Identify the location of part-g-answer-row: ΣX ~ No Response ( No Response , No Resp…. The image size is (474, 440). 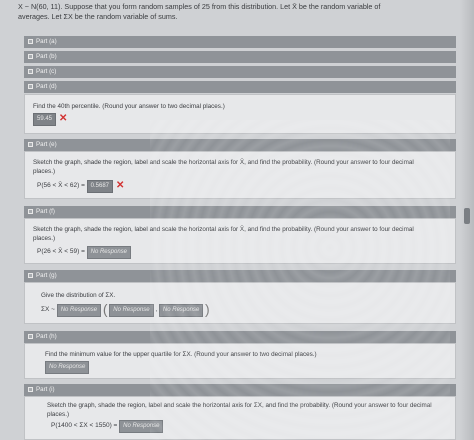
(125, 309).